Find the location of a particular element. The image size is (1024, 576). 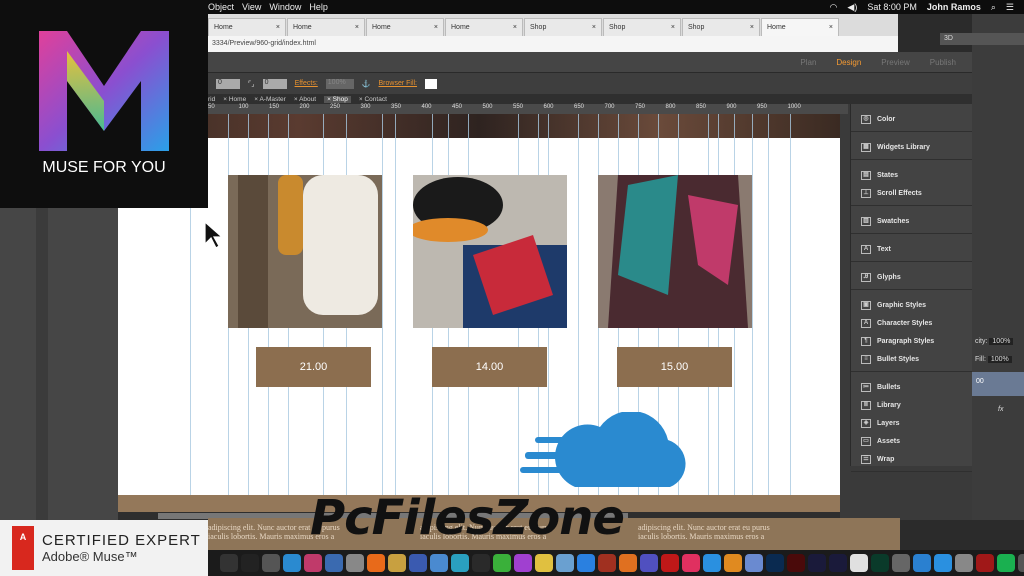

ps-fill: Fill: 100% is located at coordinates (993, 359).